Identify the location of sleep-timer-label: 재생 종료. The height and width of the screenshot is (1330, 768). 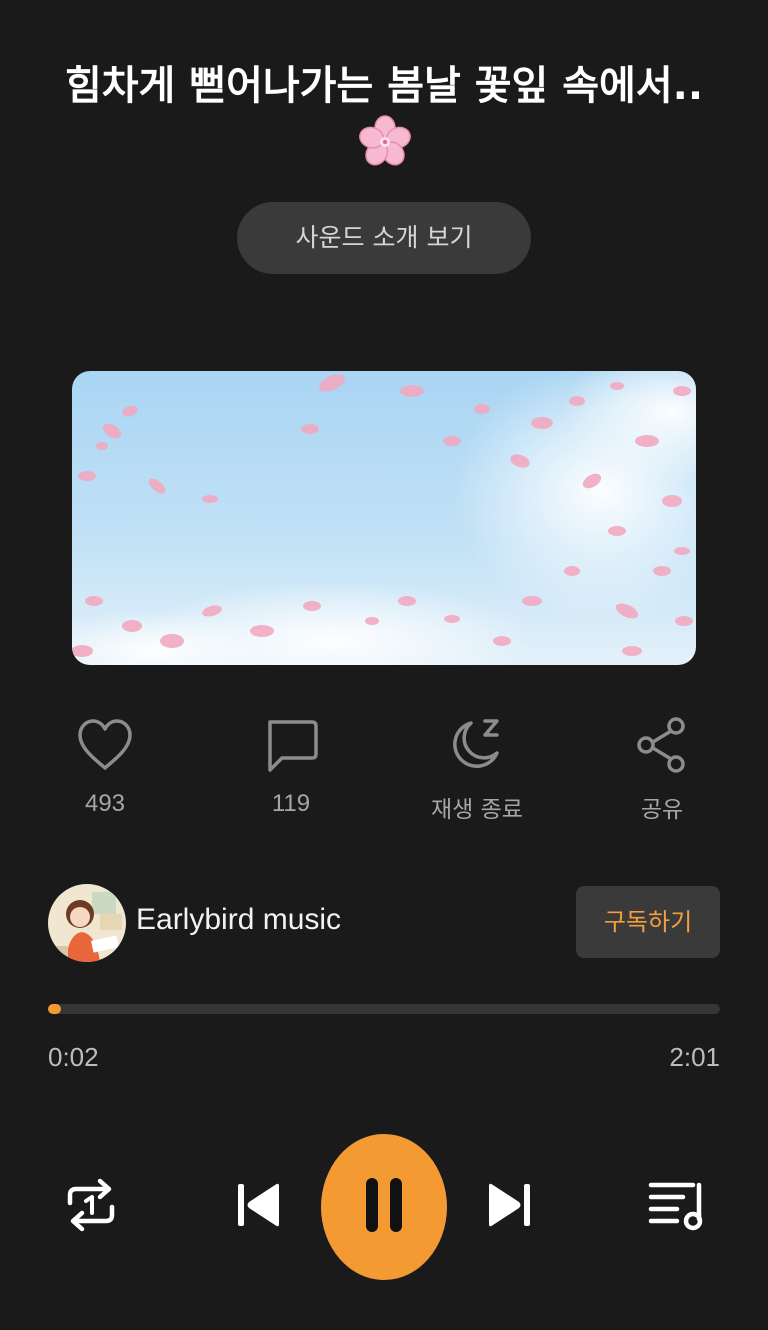
(477, 810).